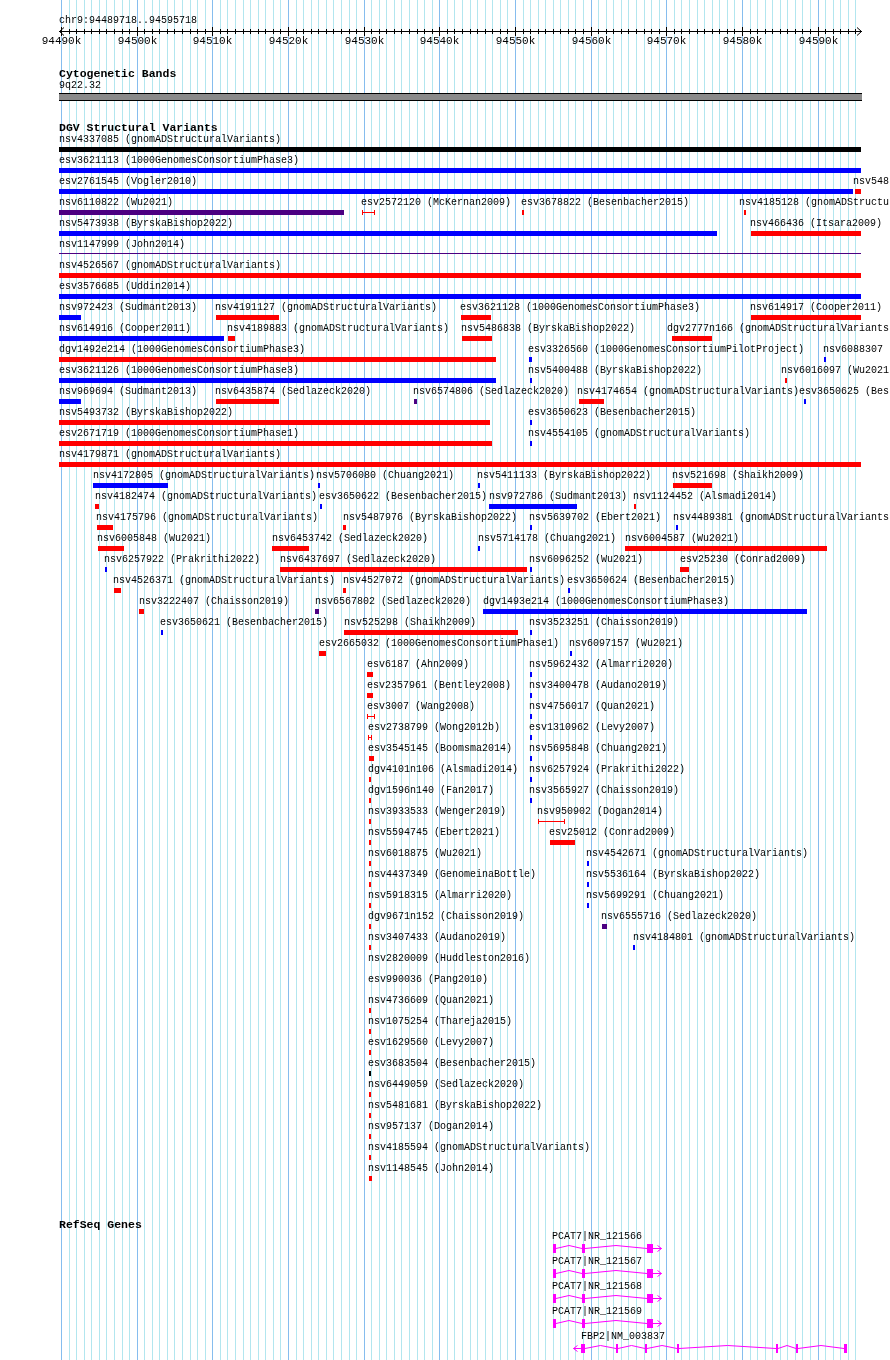  What do you see at coordinates (364, 41) in the screenshot?
I see `ruler-tick-label: 94530k` at bounding box center [364, 41].